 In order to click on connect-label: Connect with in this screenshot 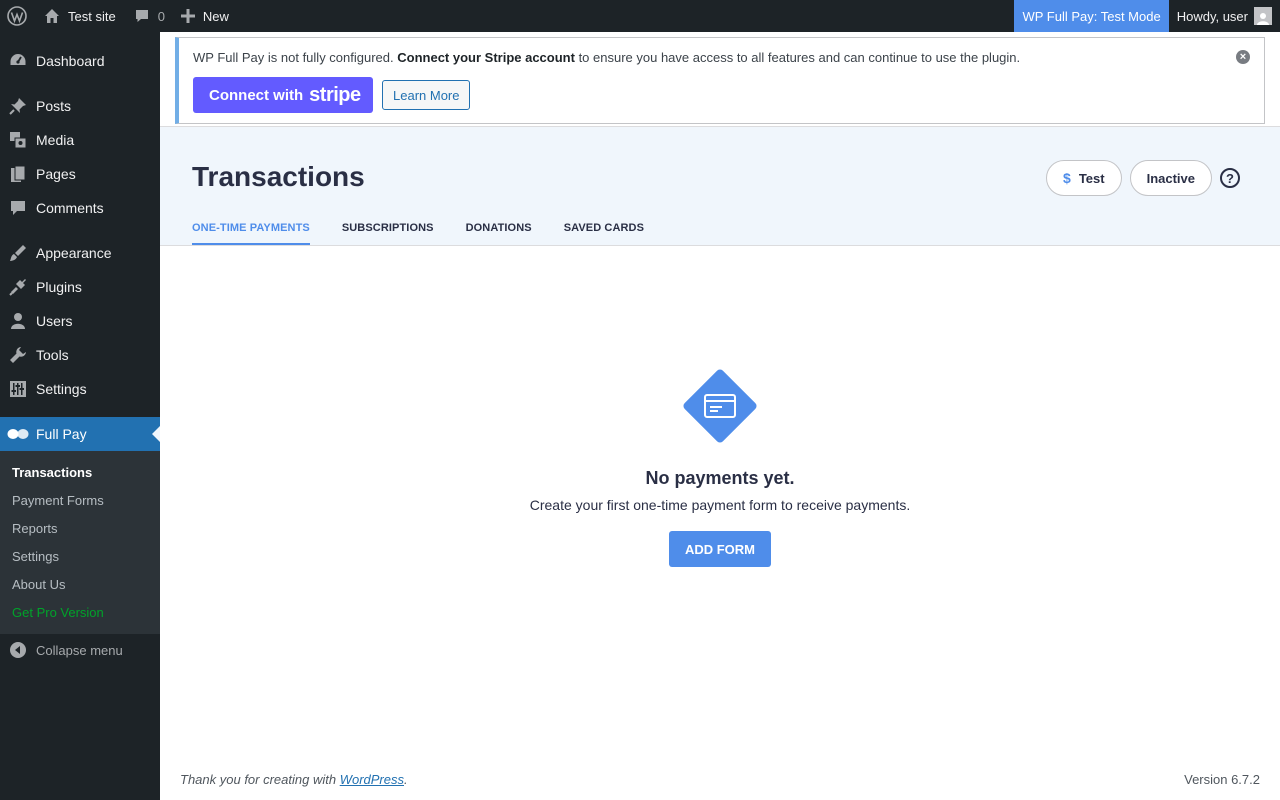, I will do `click(256, 95)`.